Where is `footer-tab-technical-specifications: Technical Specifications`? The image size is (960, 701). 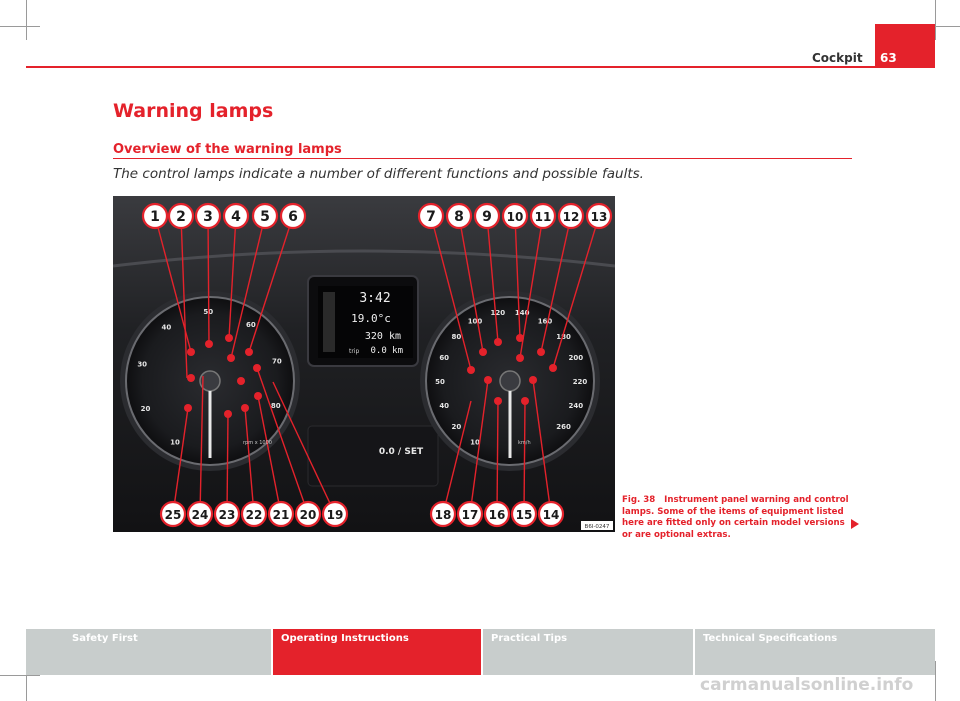
footer-tab-technical-specifications: Technical Specifications is located at coordinates (815, 652).